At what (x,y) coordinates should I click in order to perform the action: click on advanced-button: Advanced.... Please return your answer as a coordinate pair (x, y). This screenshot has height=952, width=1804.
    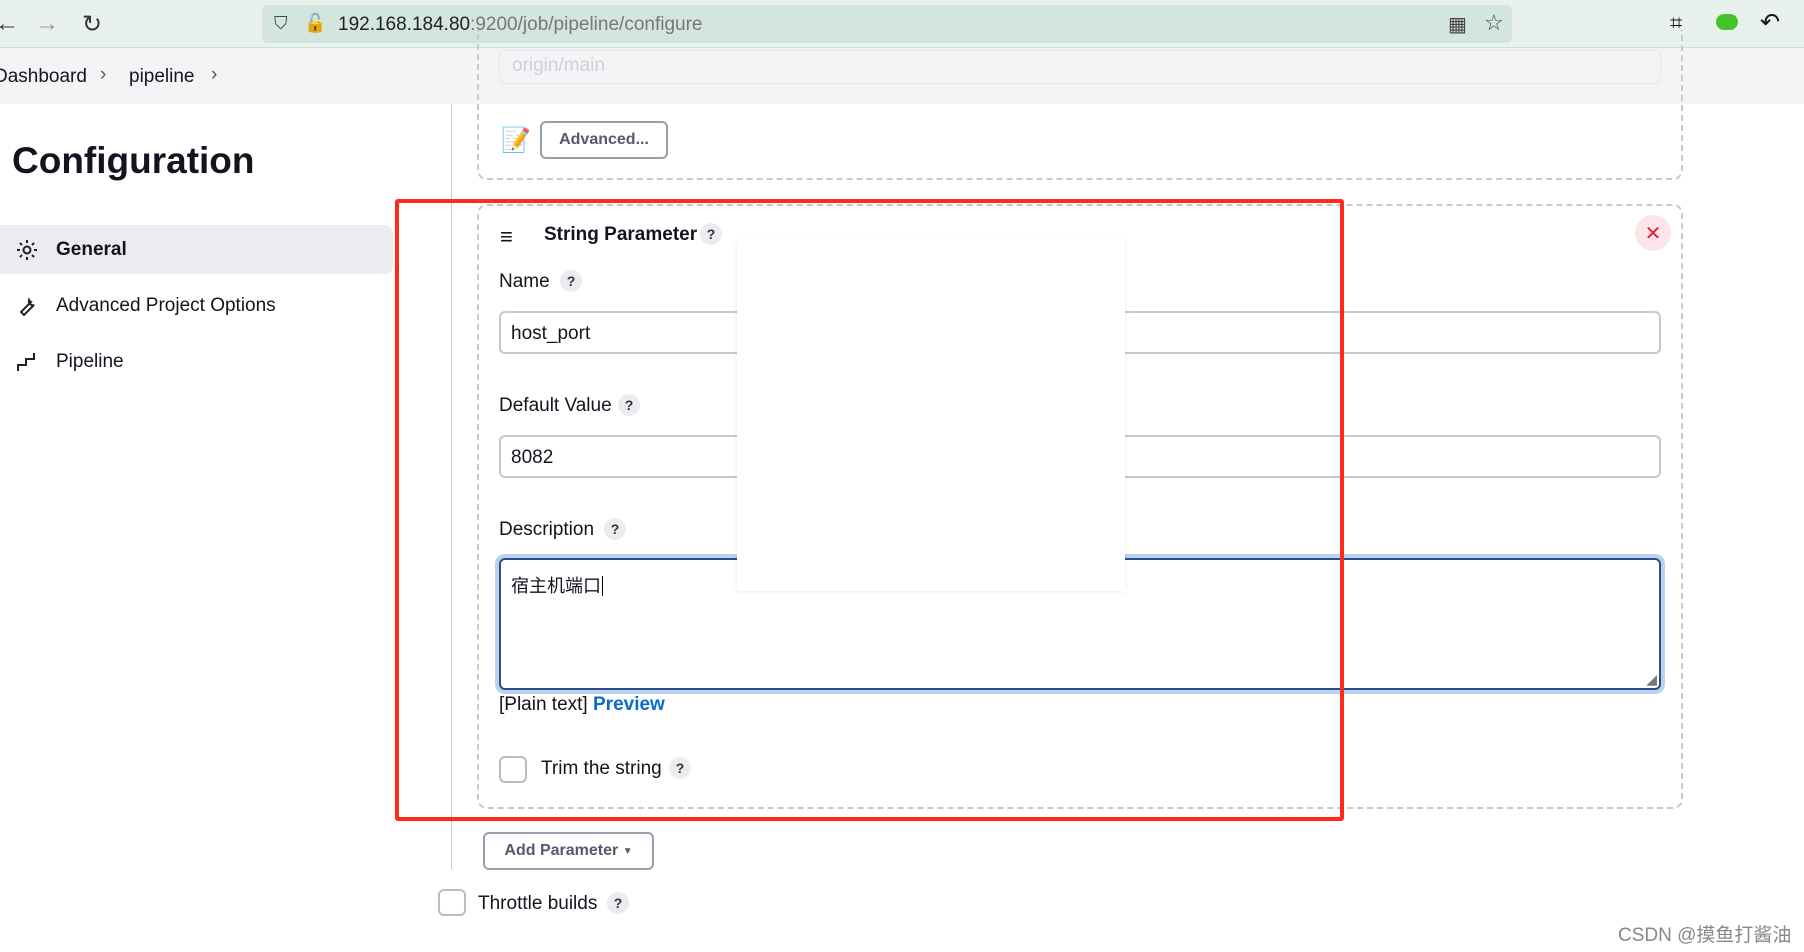
    Looking at the image, I should click on (604, 140).